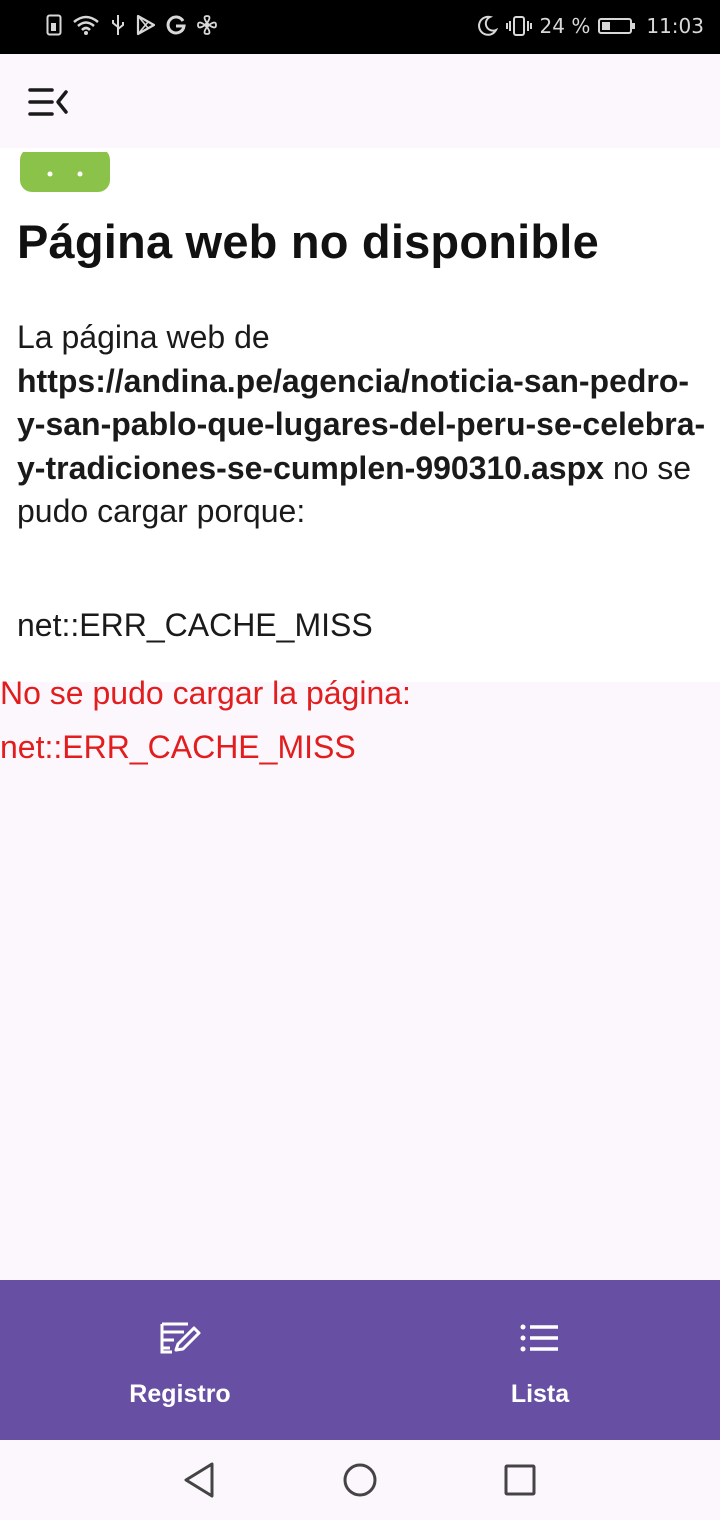 The width and height of the screenshot is (720, 1520). I want to click on status-left-icons, so click(132, 25).